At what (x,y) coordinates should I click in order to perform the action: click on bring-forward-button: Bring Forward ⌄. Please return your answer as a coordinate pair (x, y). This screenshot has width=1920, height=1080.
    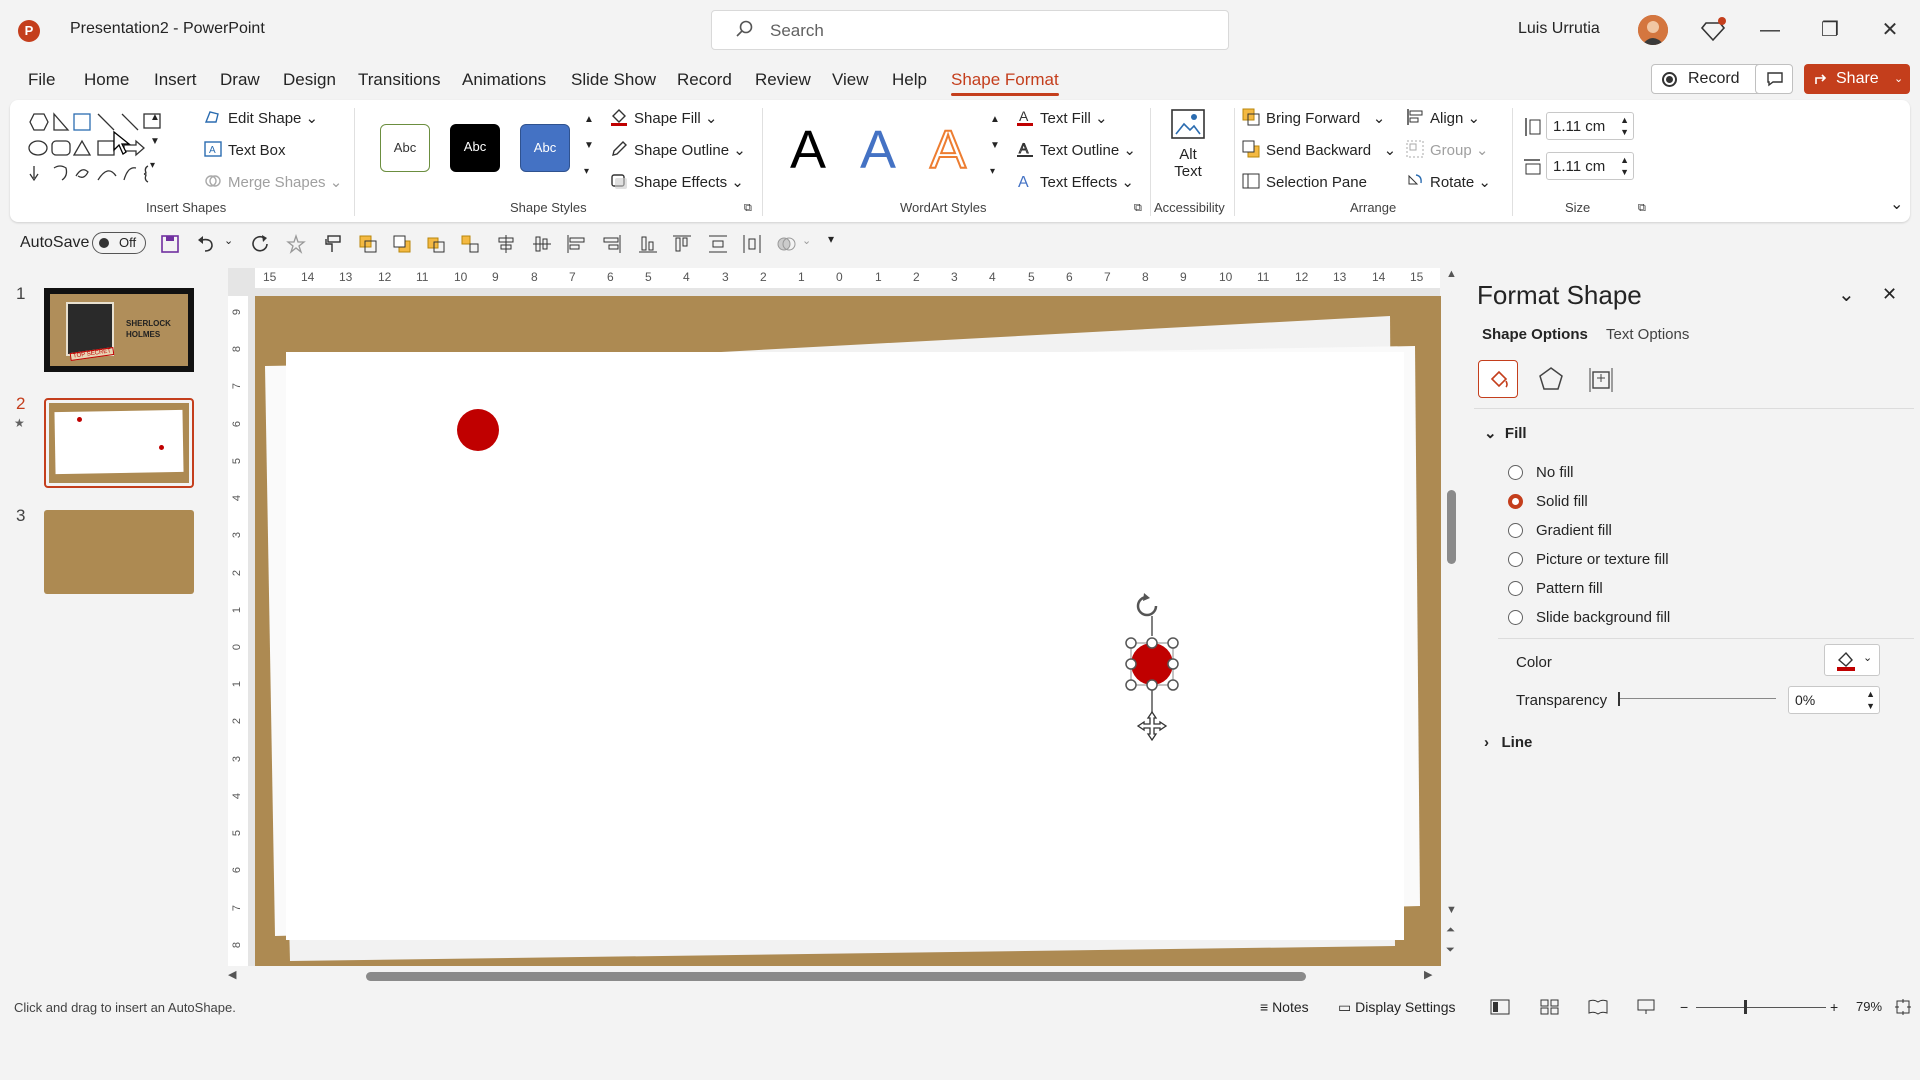
    Looking at the image, I should click on (1313, 117).